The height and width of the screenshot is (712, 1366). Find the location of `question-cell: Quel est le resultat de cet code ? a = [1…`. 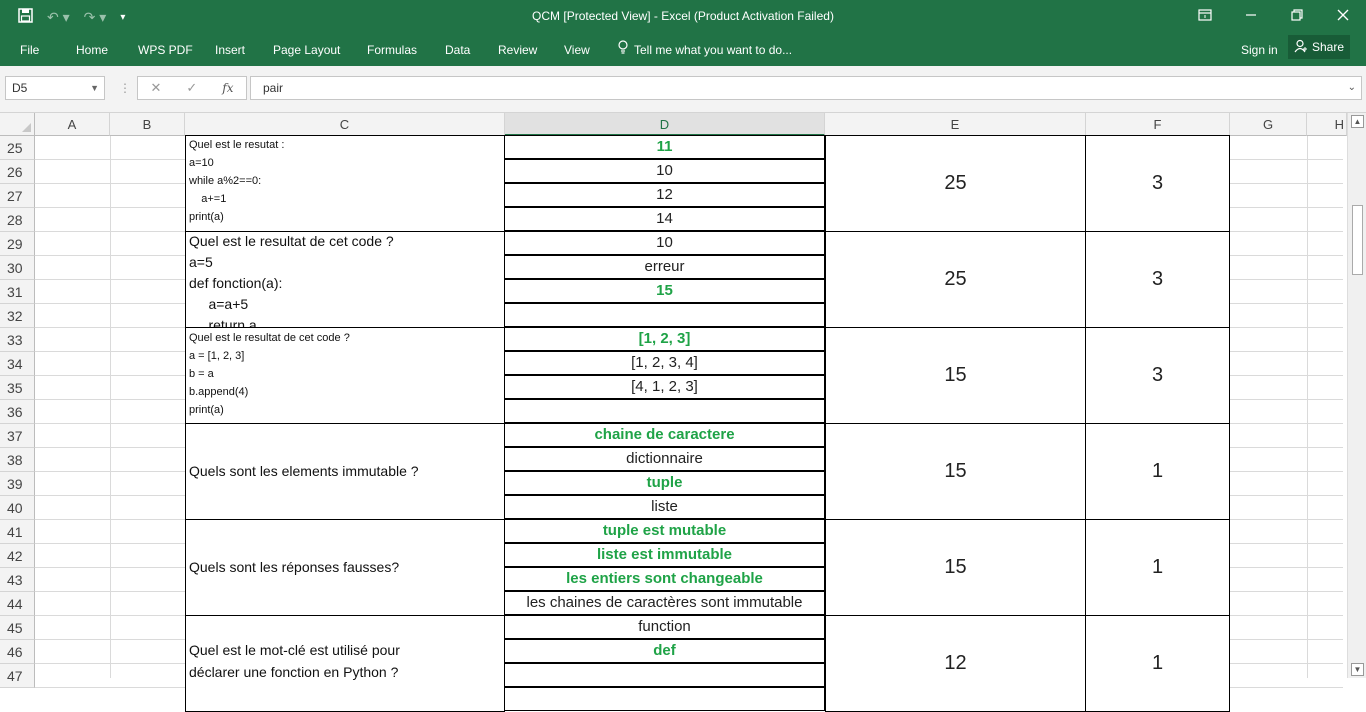

question-cell: Quel est le resultat de cet code ? a = [1… is located at coordinates (345, 375).